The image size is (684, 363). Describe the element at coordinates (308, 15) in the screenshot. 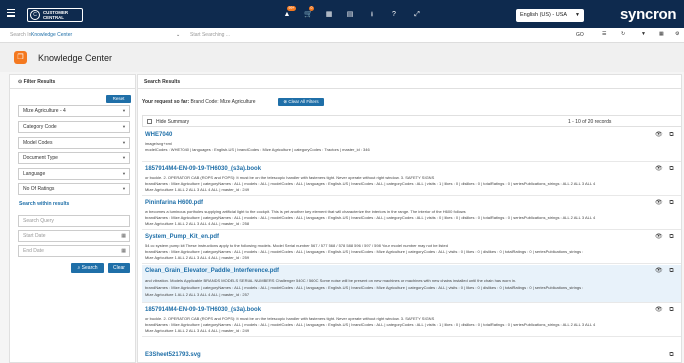

I see `cart-icon: 🛒` at that location.